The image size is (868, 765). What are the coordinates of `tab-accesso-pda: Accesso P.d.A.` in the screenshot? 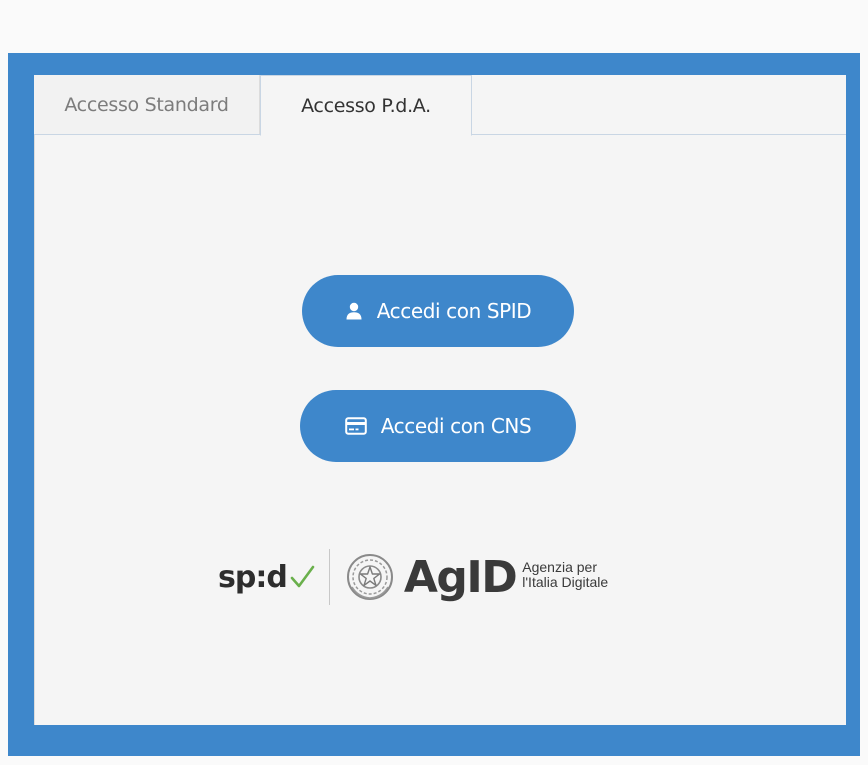 It's located at (366, 105).